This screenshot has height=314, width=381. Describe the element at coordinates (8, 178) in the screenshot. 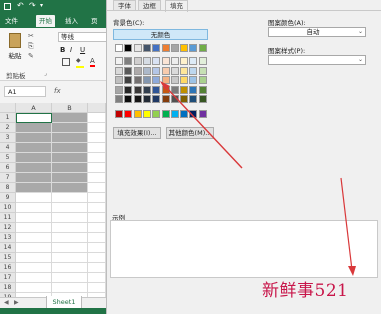

I see `row-header: 7` at that location.